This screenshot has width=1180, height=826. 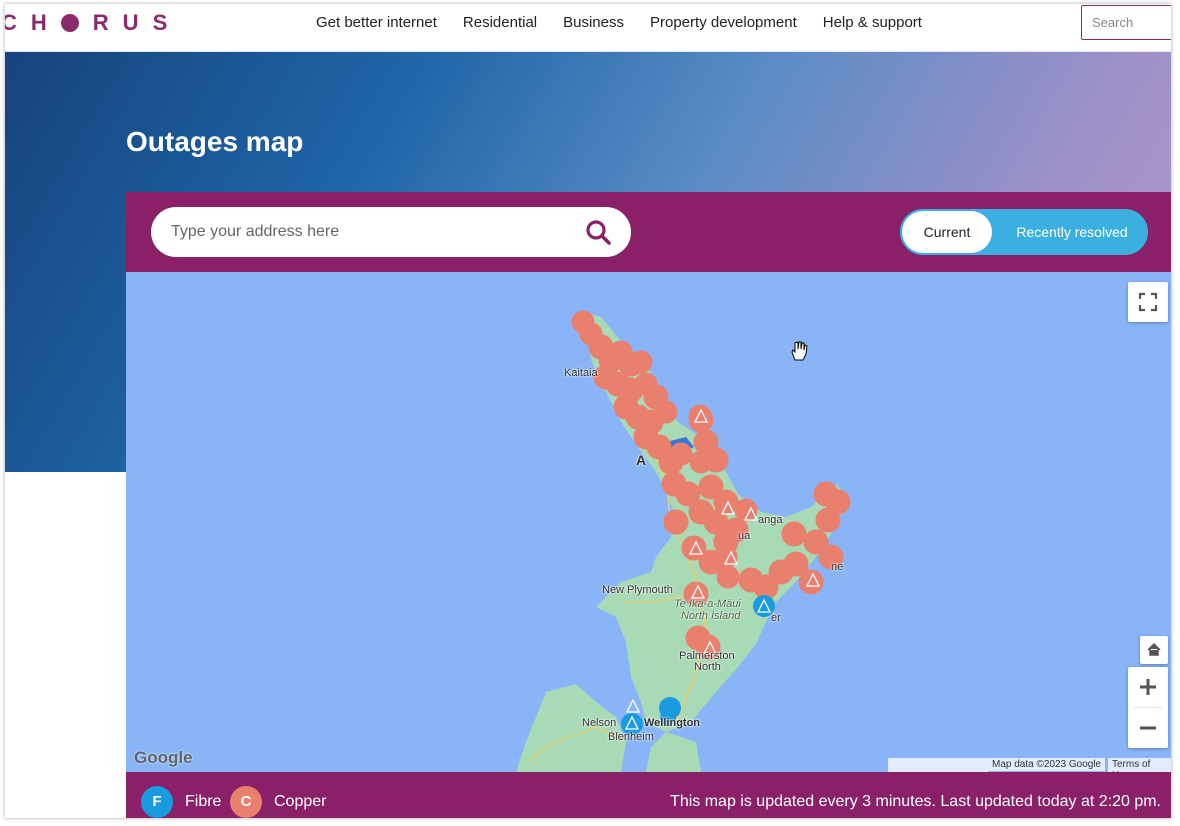 What do you see at coordinates (673, 752) in the screenshot?
I see `south-island-east-land` at bounding box center [673, 752].